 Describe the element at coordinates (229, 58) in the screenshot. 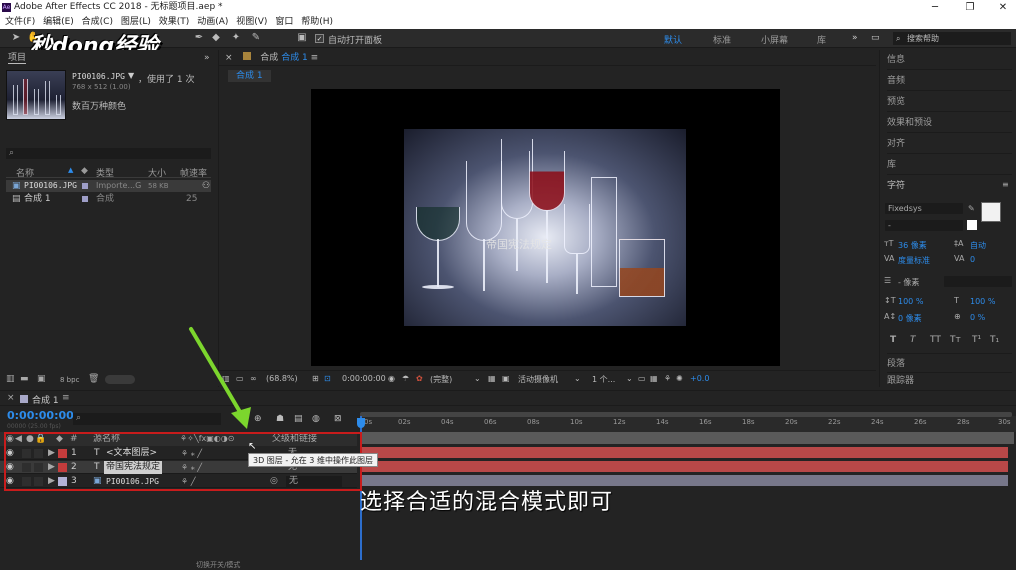

I see `close-tab-icon: ×` at that location.